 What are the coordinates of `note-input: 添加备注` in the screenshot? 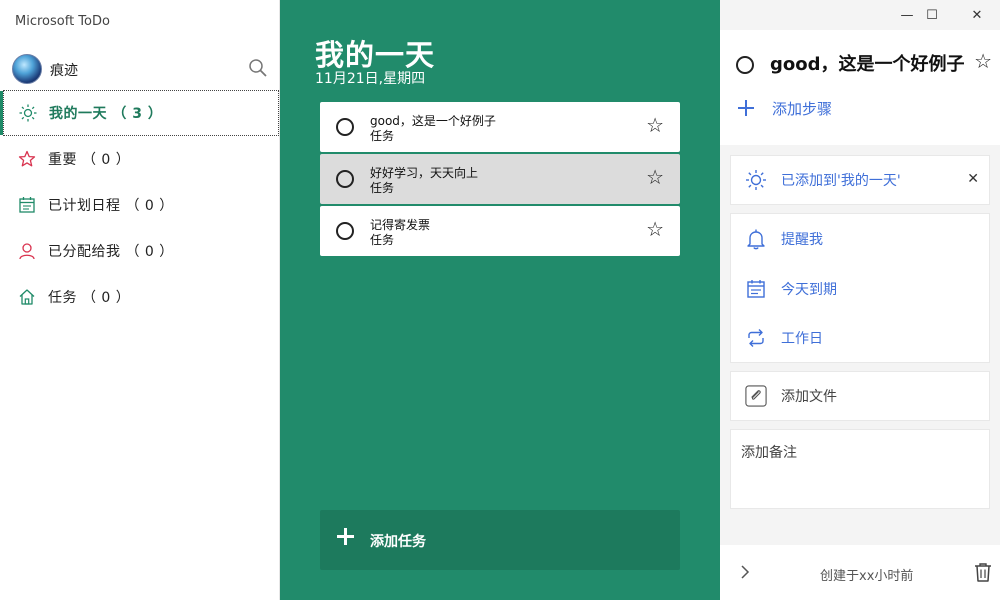 It's located at (860, 469).